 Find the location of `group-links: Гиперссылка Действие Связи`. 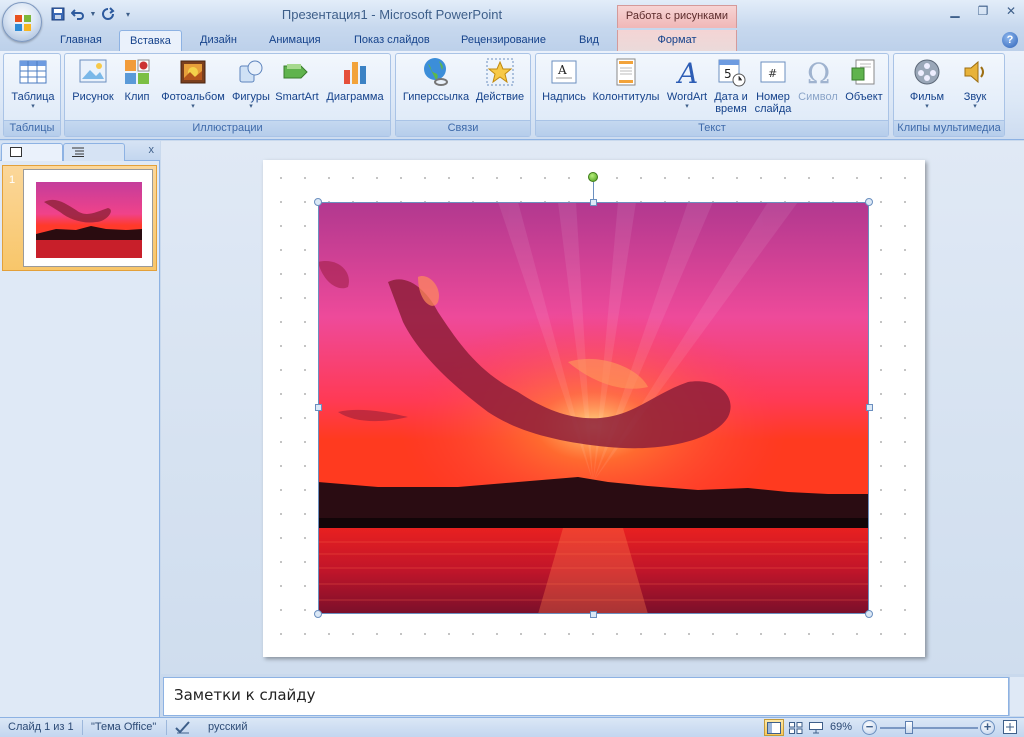

group-links: Гиперссылка Действие Связи is located at coordinates (463, 95).